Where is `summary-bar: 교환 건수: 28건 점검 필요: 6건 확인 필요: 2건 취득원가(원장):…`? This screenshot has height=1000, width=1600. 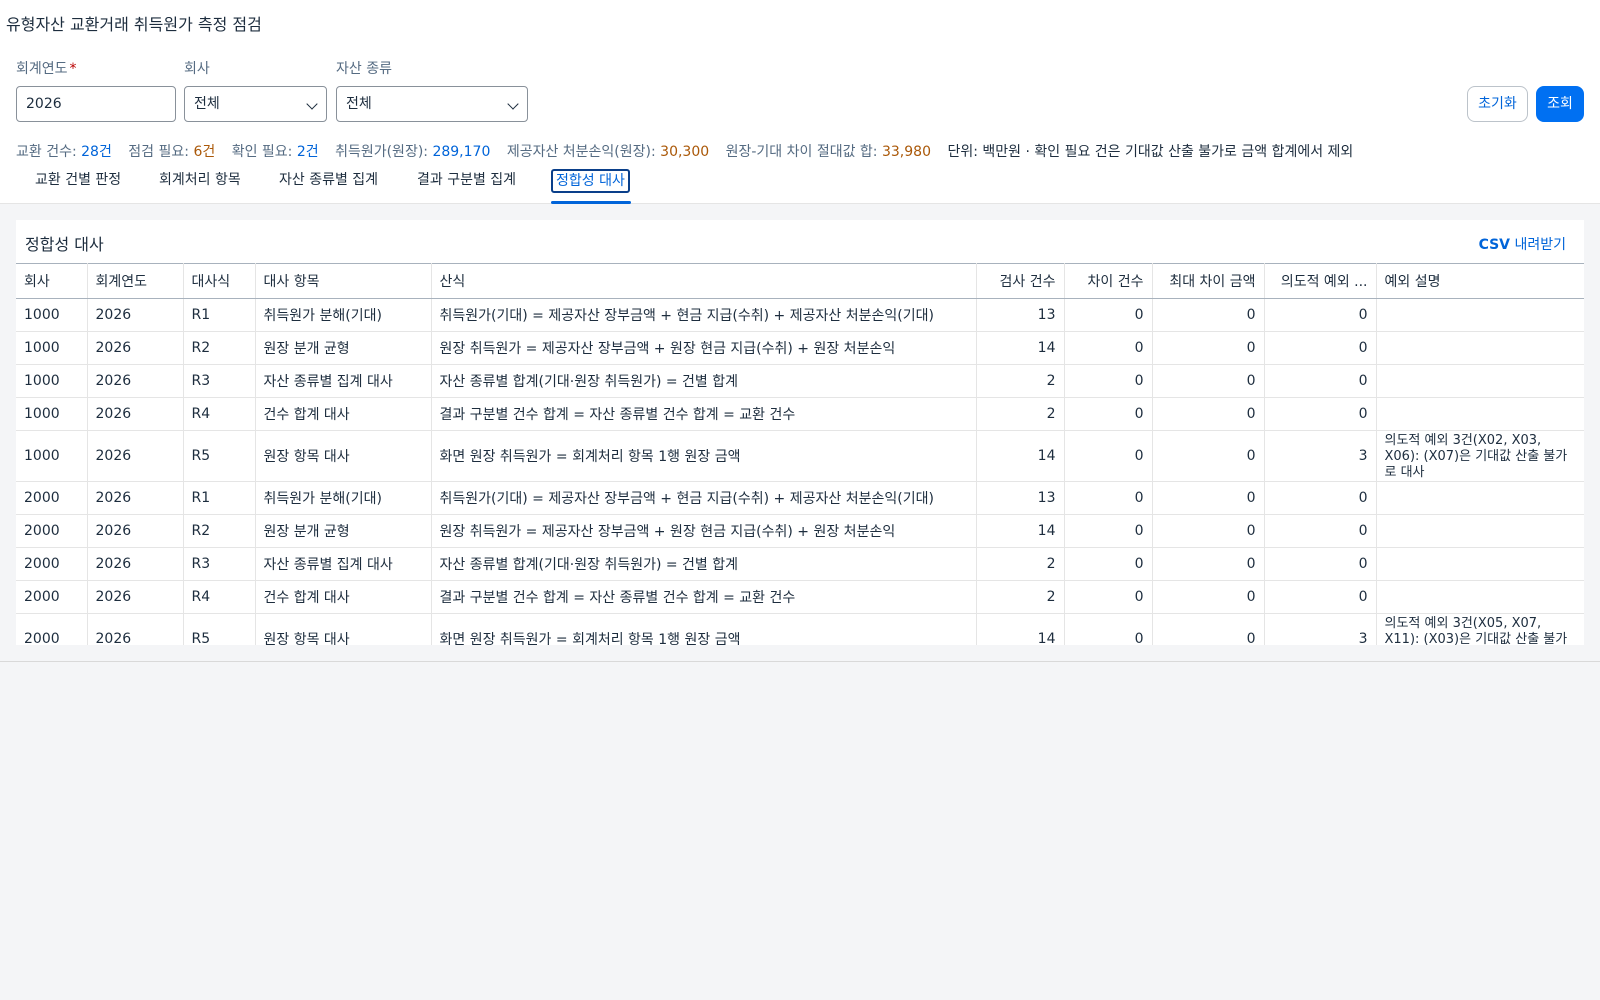
summary-bar: 교환 건수: 28건 점검 필요: 6건 확인 필요: 2건 취득원가(원장):… is located at coordinates (684, 151).